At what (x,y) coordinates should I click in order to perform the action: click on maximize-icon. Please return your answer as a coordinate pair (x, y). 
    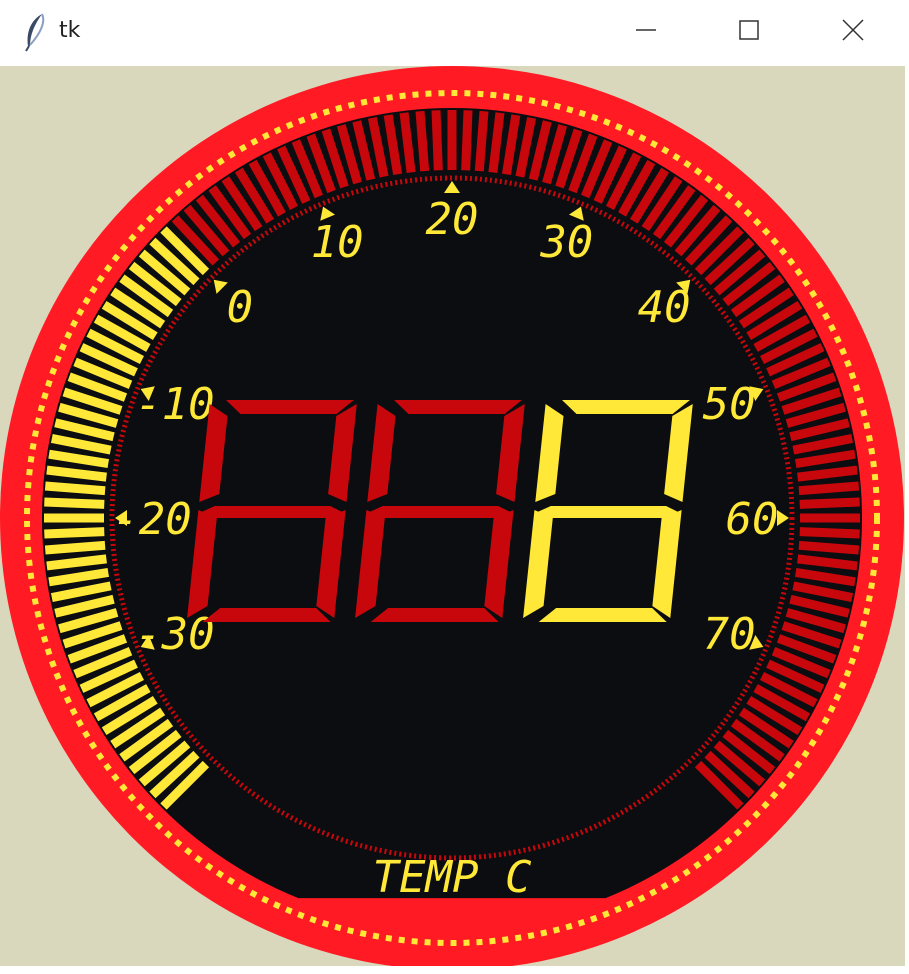
    Looking at the image, I should click on (749, 30).